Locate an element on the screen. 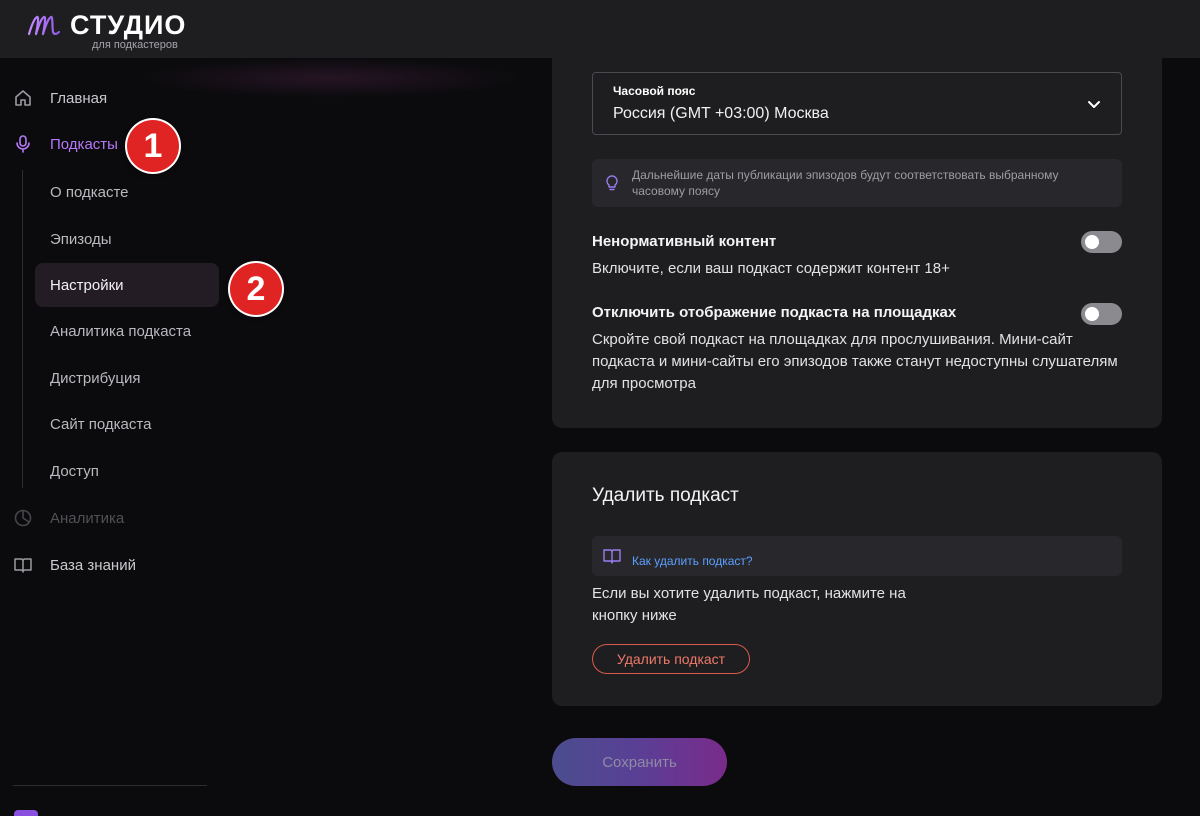 The image size is (1200, 816). sidebar-subitem-label: Настройки is located at coordinates (87, 285).